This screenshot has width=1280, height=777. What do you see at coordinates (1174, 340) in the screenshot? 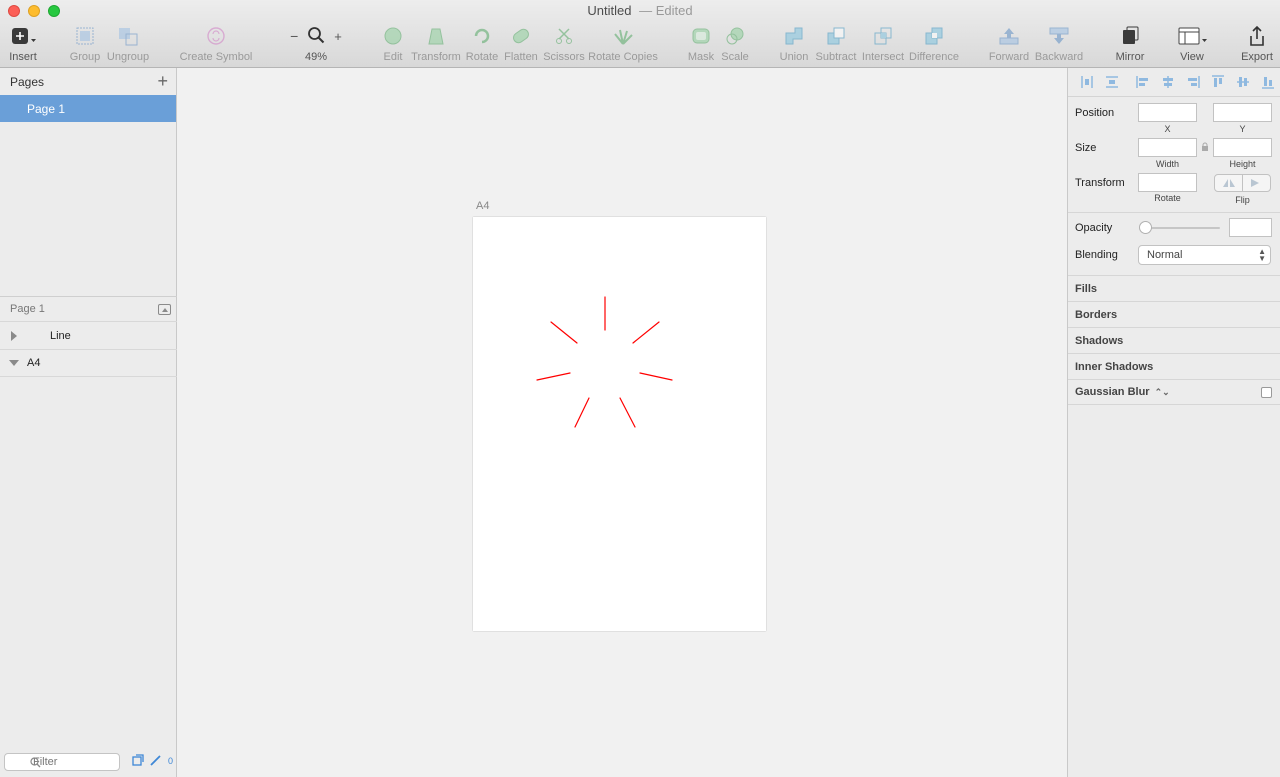
I see `shadows-section: Shadows` at bounding box center [1174, 340].